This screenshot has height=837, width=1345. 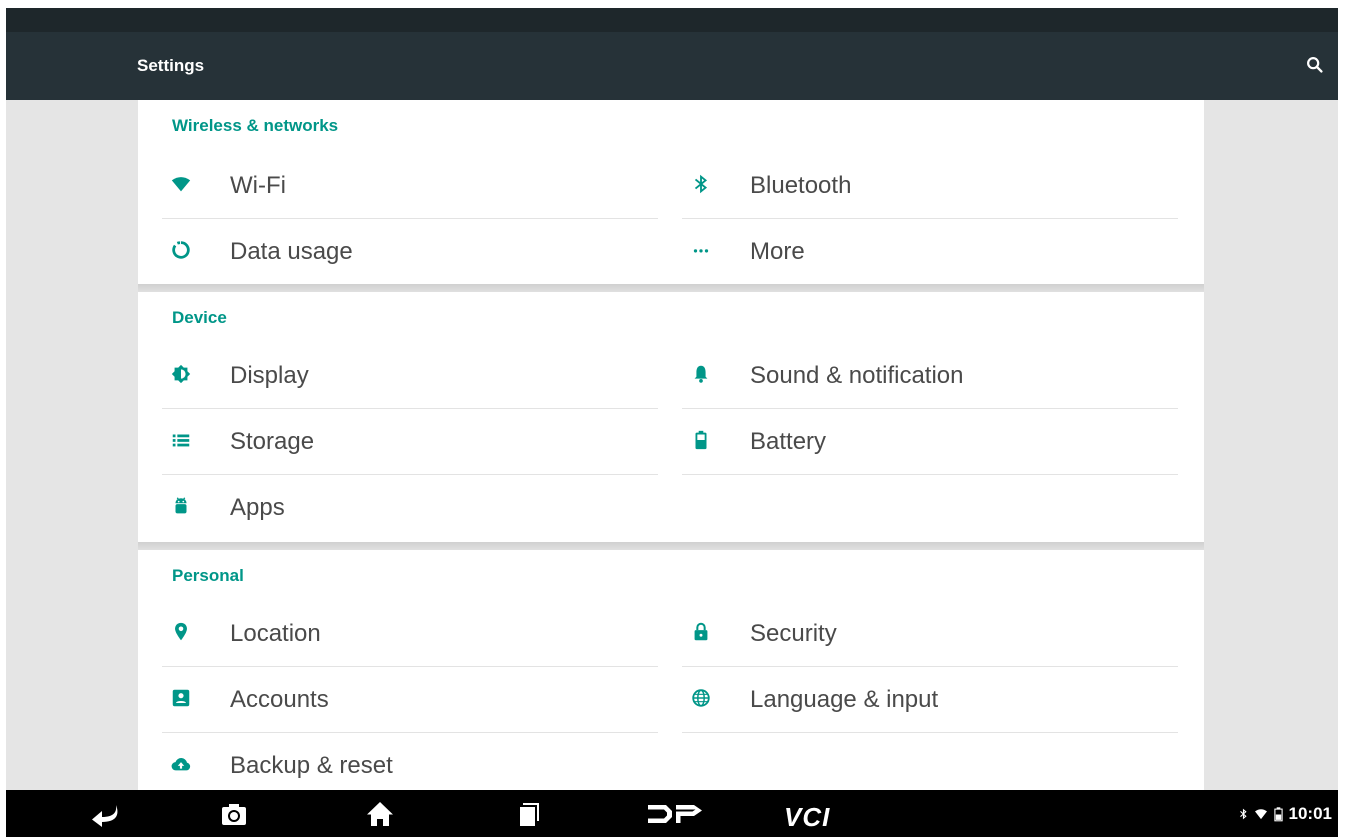 I want to click on brightness-icon, so click(x=181, y=374).